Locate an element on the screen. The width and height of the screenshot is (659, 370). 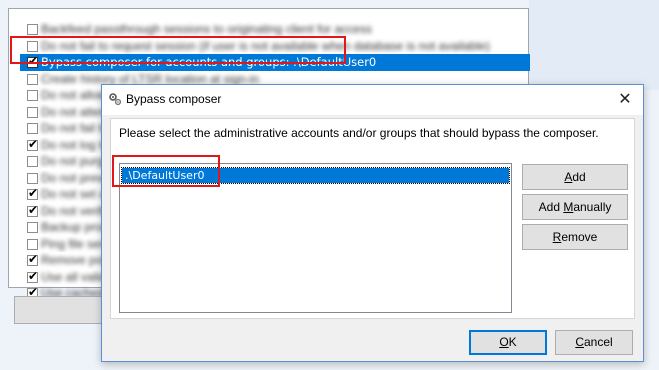
close-icon: ✕ is located at coordinates (625, 99).